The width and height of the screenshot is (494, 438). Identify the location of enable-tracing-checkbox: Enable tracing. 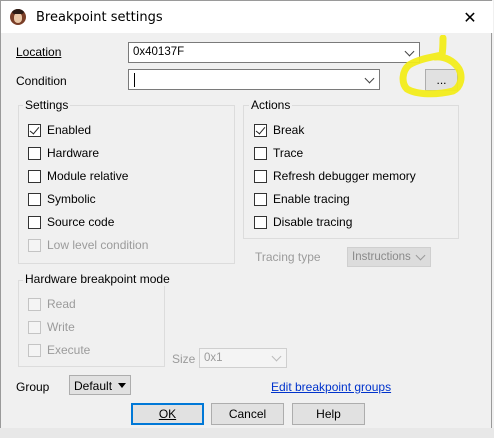
(302, 199).